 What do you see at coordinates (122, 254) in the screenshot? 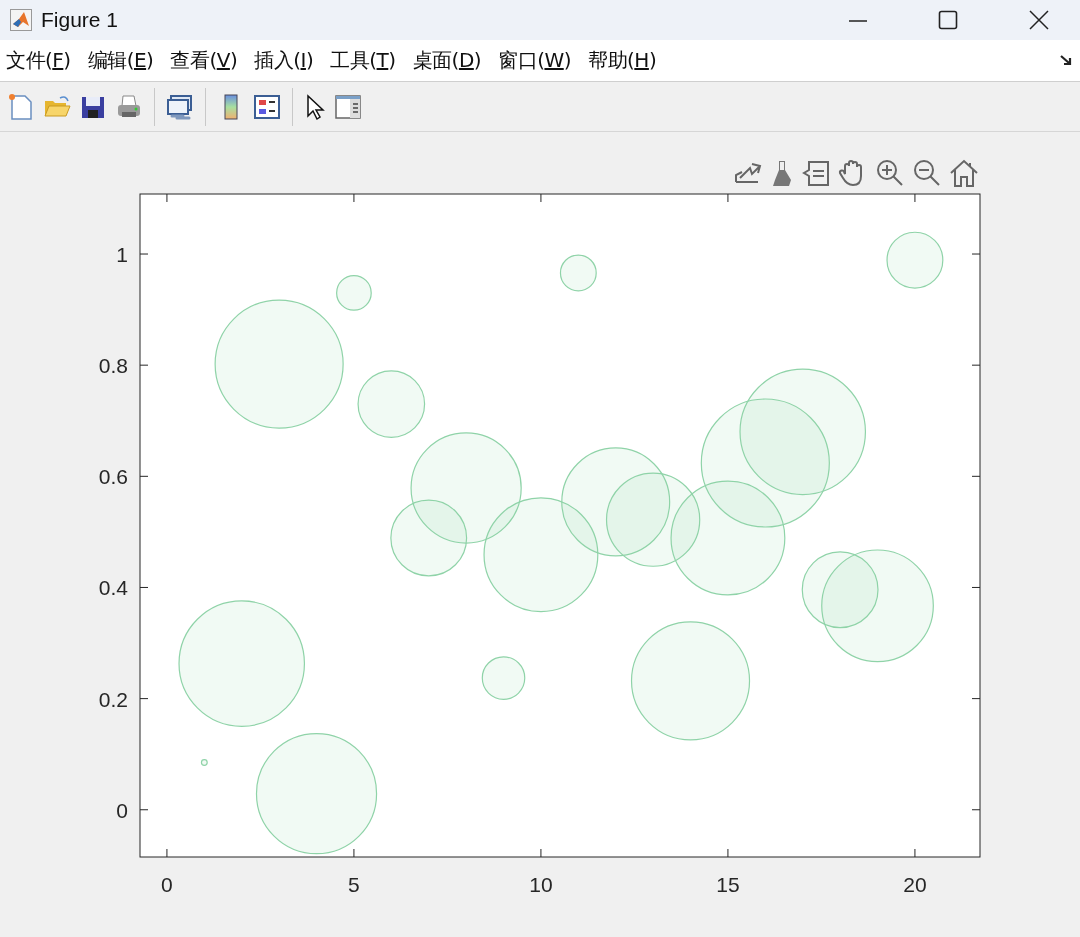
I see `tick-label: 1` at bounding box center [122, 254].